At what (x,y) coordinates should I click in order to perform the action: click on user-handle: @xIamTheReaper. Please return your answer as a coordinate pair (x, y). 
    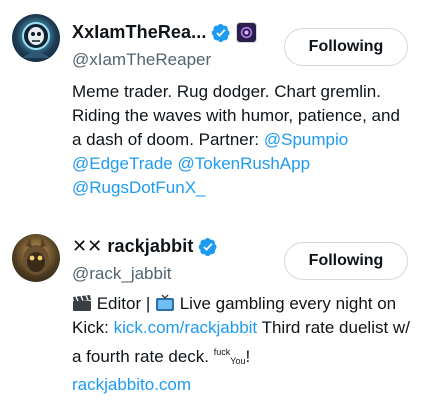
    Looking at the image, I should click on (142, 59).